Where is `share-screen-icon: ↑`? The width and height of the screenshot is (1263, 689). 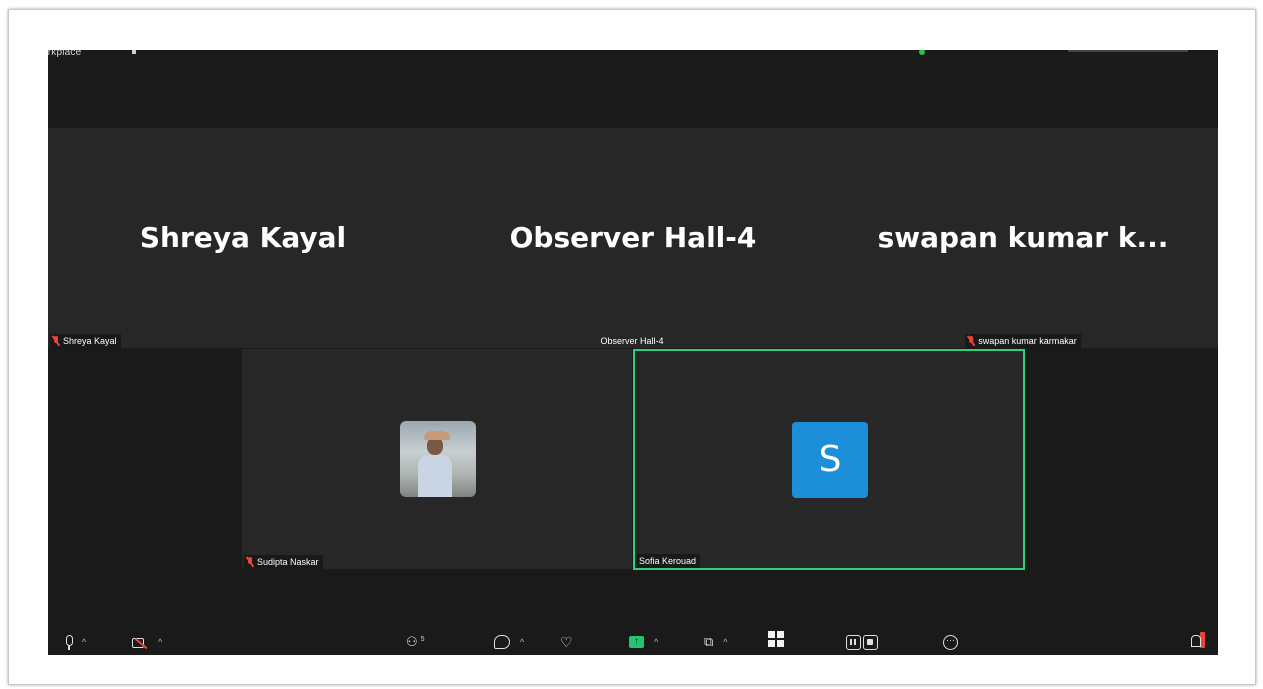
share-screen-icon: ↑ is located at coordinates (636, 642).